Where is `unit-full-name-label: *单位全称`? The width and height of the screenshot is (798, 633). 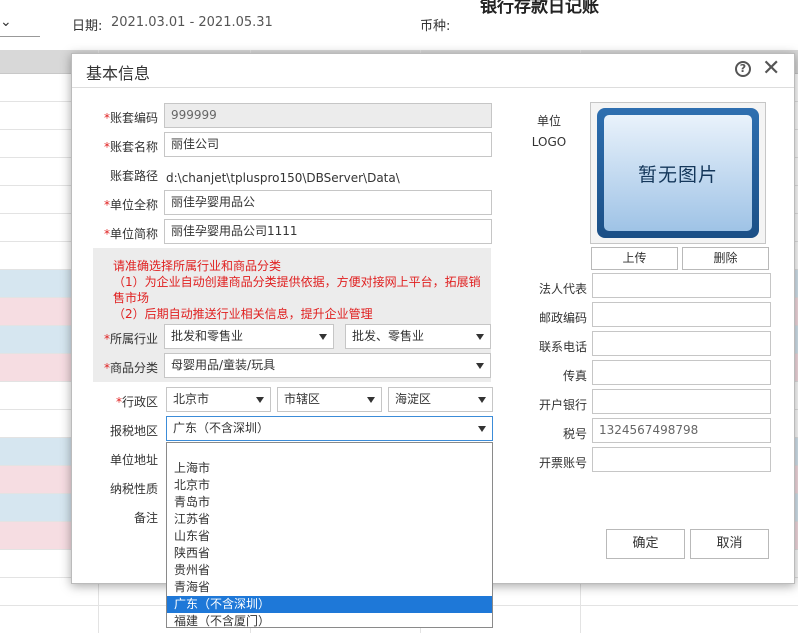
unit-full-name-label: *单位全称 is located at coordinates (130, 205).